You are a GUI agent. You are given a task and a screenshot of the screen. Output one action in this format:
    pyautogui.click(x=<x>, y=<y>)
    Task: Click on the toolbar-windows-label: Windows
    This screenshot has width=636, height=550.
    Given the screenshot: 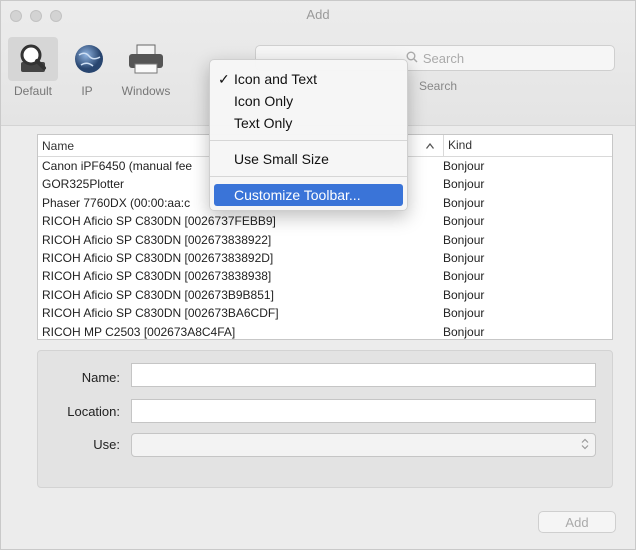 What is the action you would take?
    pyautogui.click(x=146, y=91)
    